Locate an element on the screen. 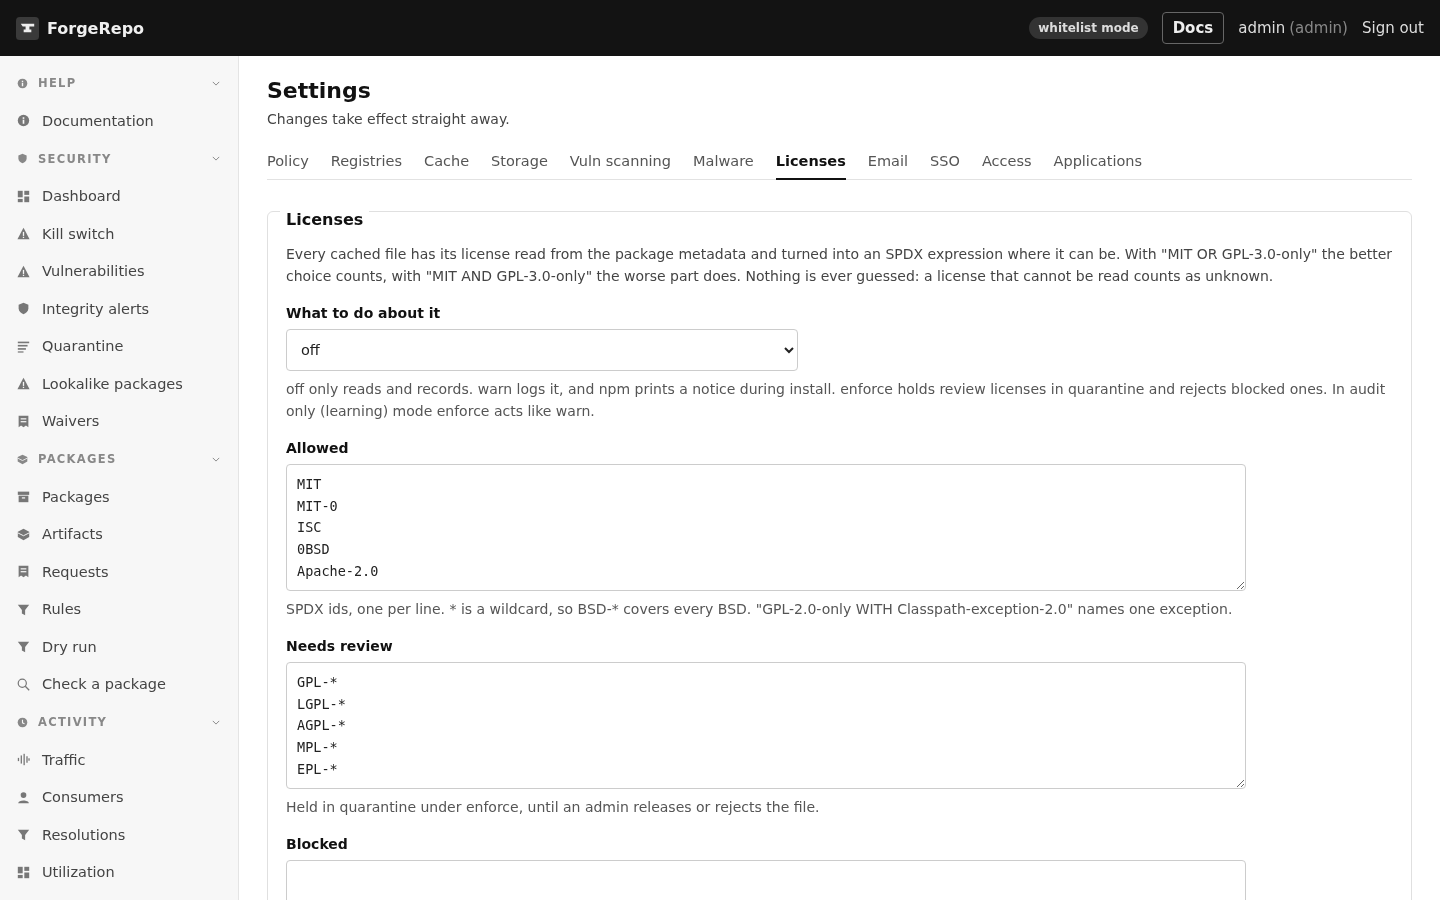  person-icon is located at coordinates (23, 797).